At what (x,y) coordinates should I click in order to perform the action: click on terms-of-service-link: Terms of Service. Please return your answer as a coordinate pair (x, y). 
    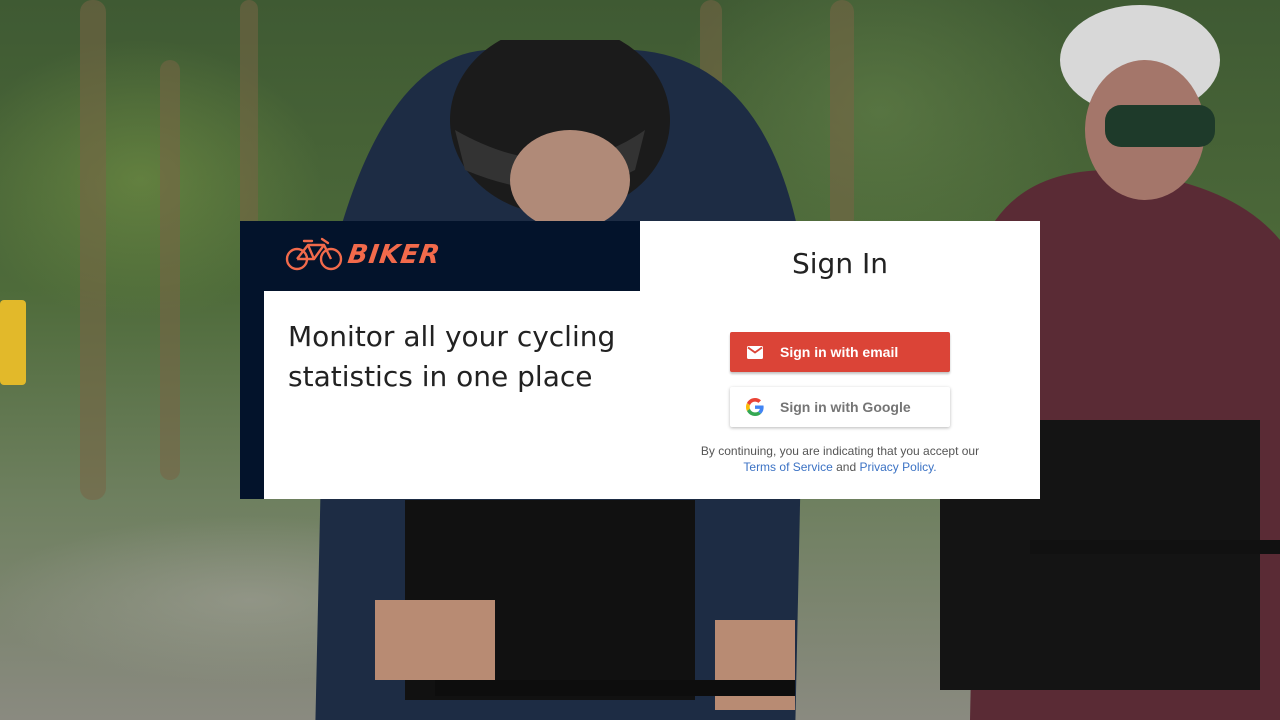
    Looking at the image, I should click on (787, 467).